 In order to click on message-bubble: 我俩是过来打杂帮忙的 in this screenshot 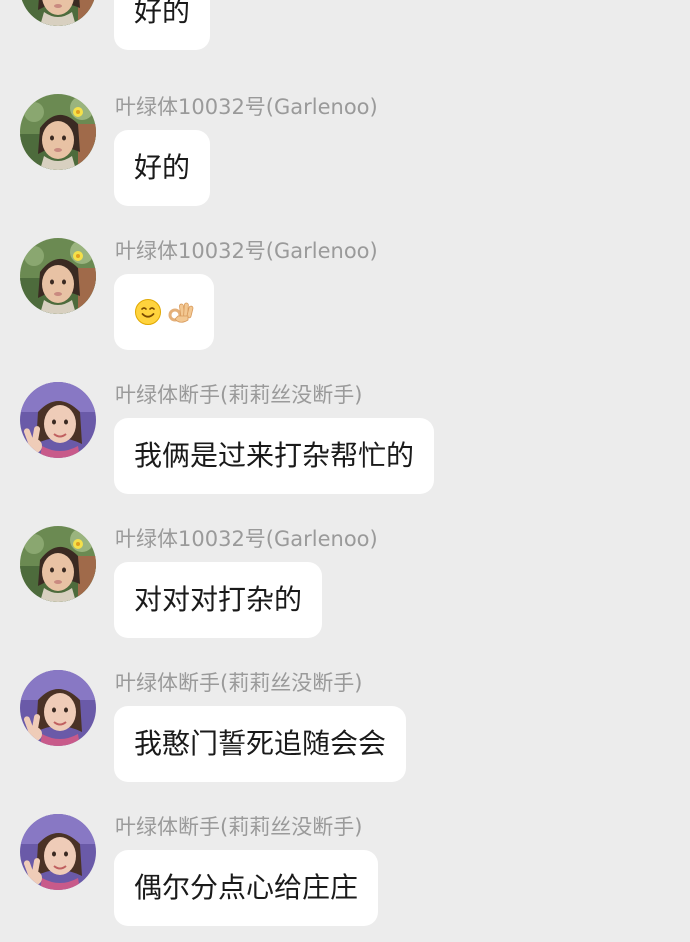, I will do `click(274, 456)`.